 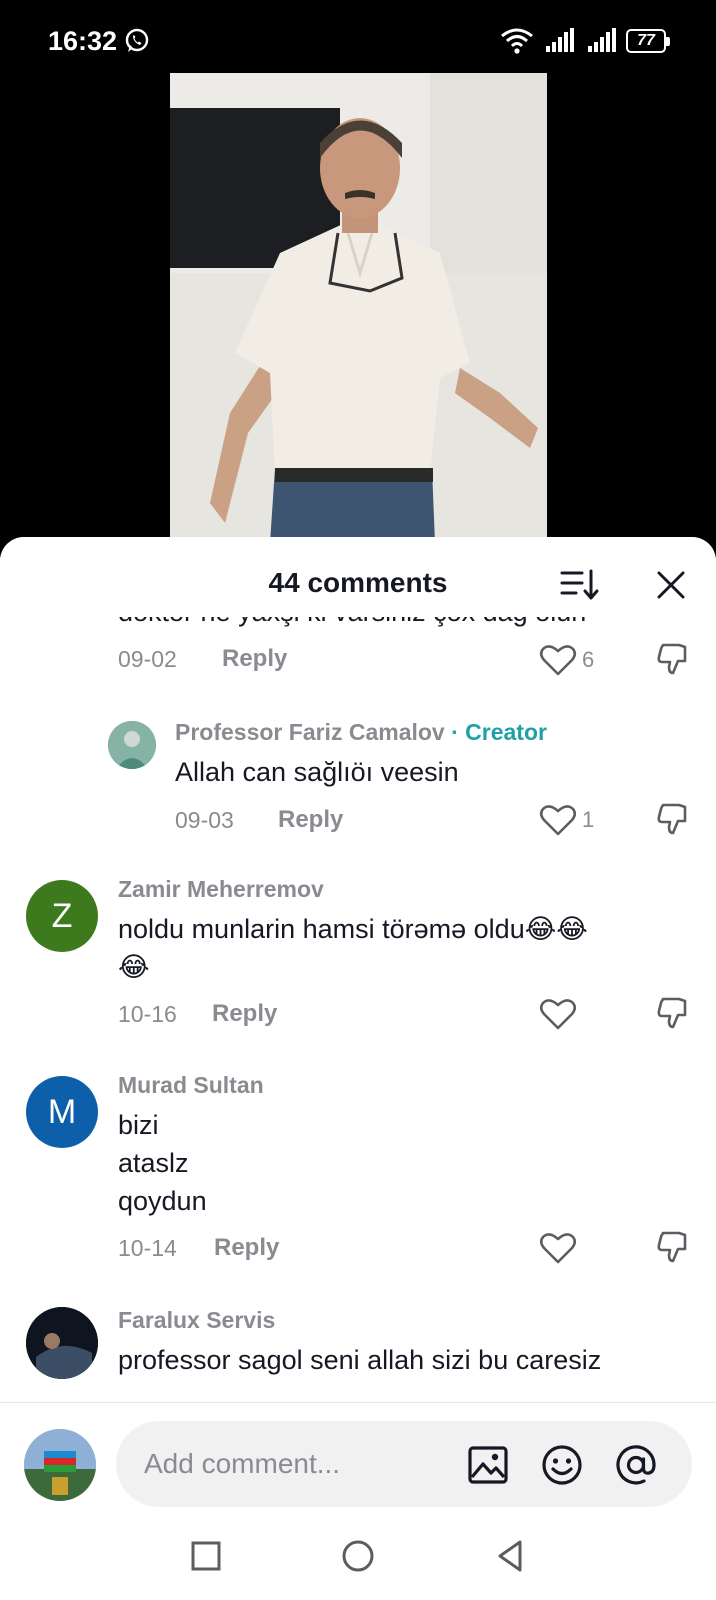 I want to click on avatar: M, so click(x=62, y=1112).